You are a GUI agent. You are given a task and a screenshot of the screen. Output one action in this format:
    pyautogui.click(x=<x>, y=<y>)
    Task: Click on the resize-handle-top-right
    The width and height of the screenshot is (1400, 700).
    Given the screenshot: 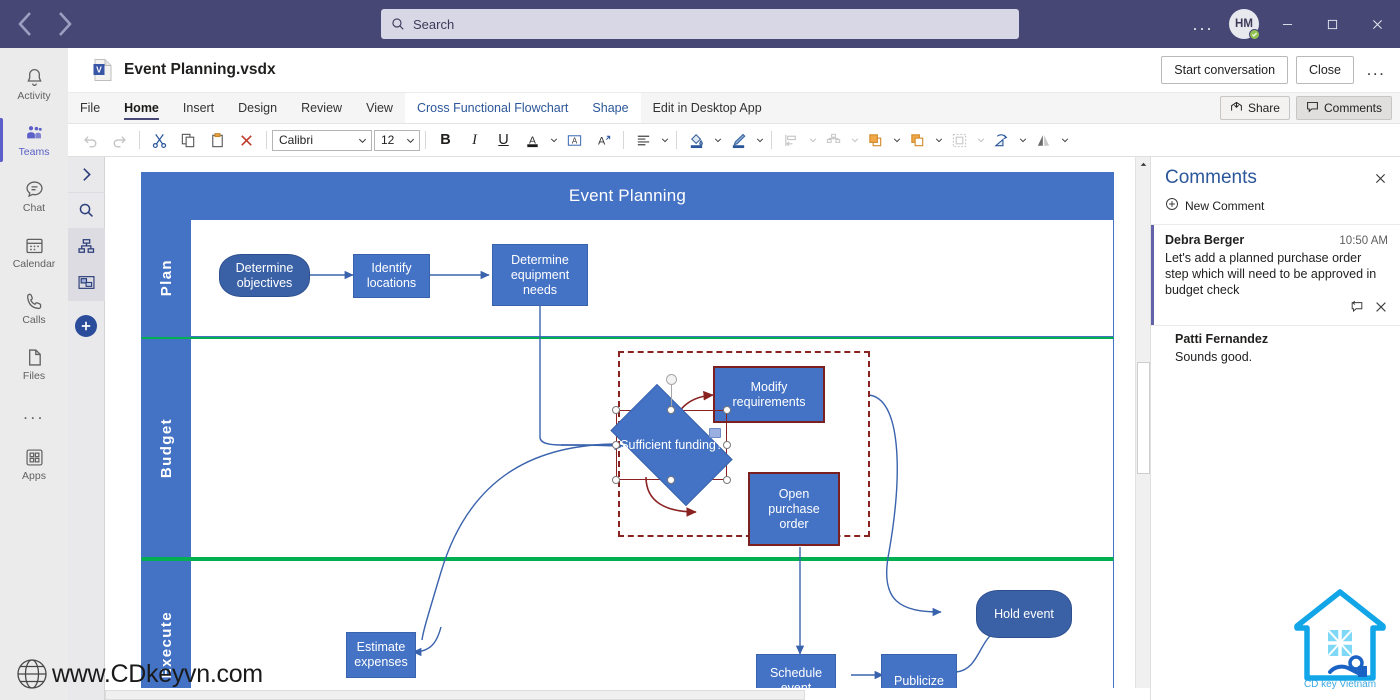 What is the action you would take?
    pyautogui.click(x=727, y=410)
    